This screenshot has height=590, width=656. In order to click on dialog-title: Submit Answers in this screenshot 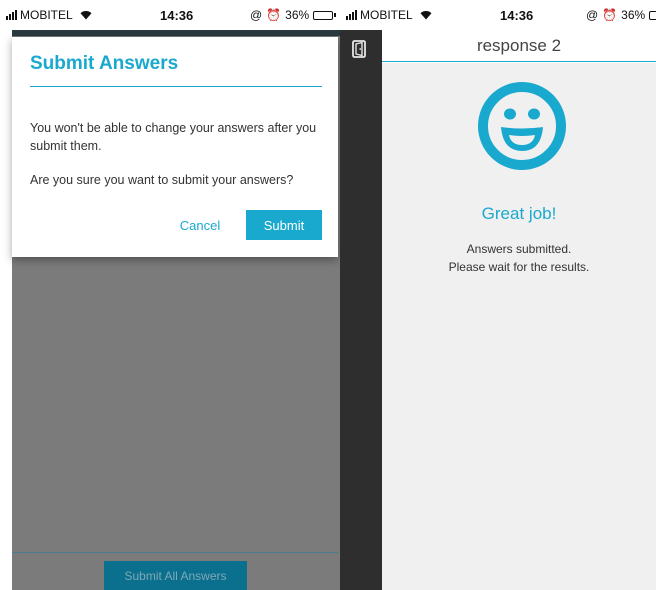, I will do `click(104, 63)`.